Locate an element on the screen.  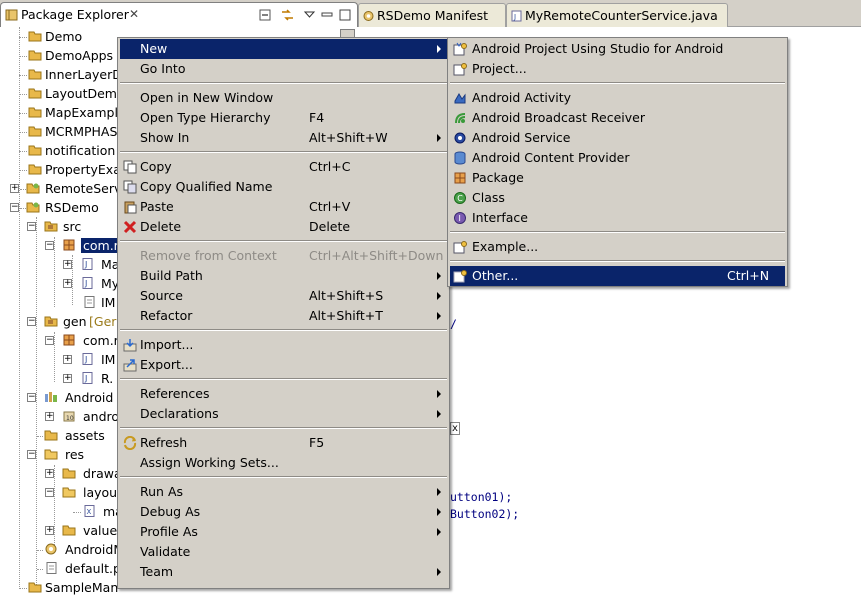
tab-rsdemo-manifest: RSDemo Manifest is located at coordinates (432, 15).